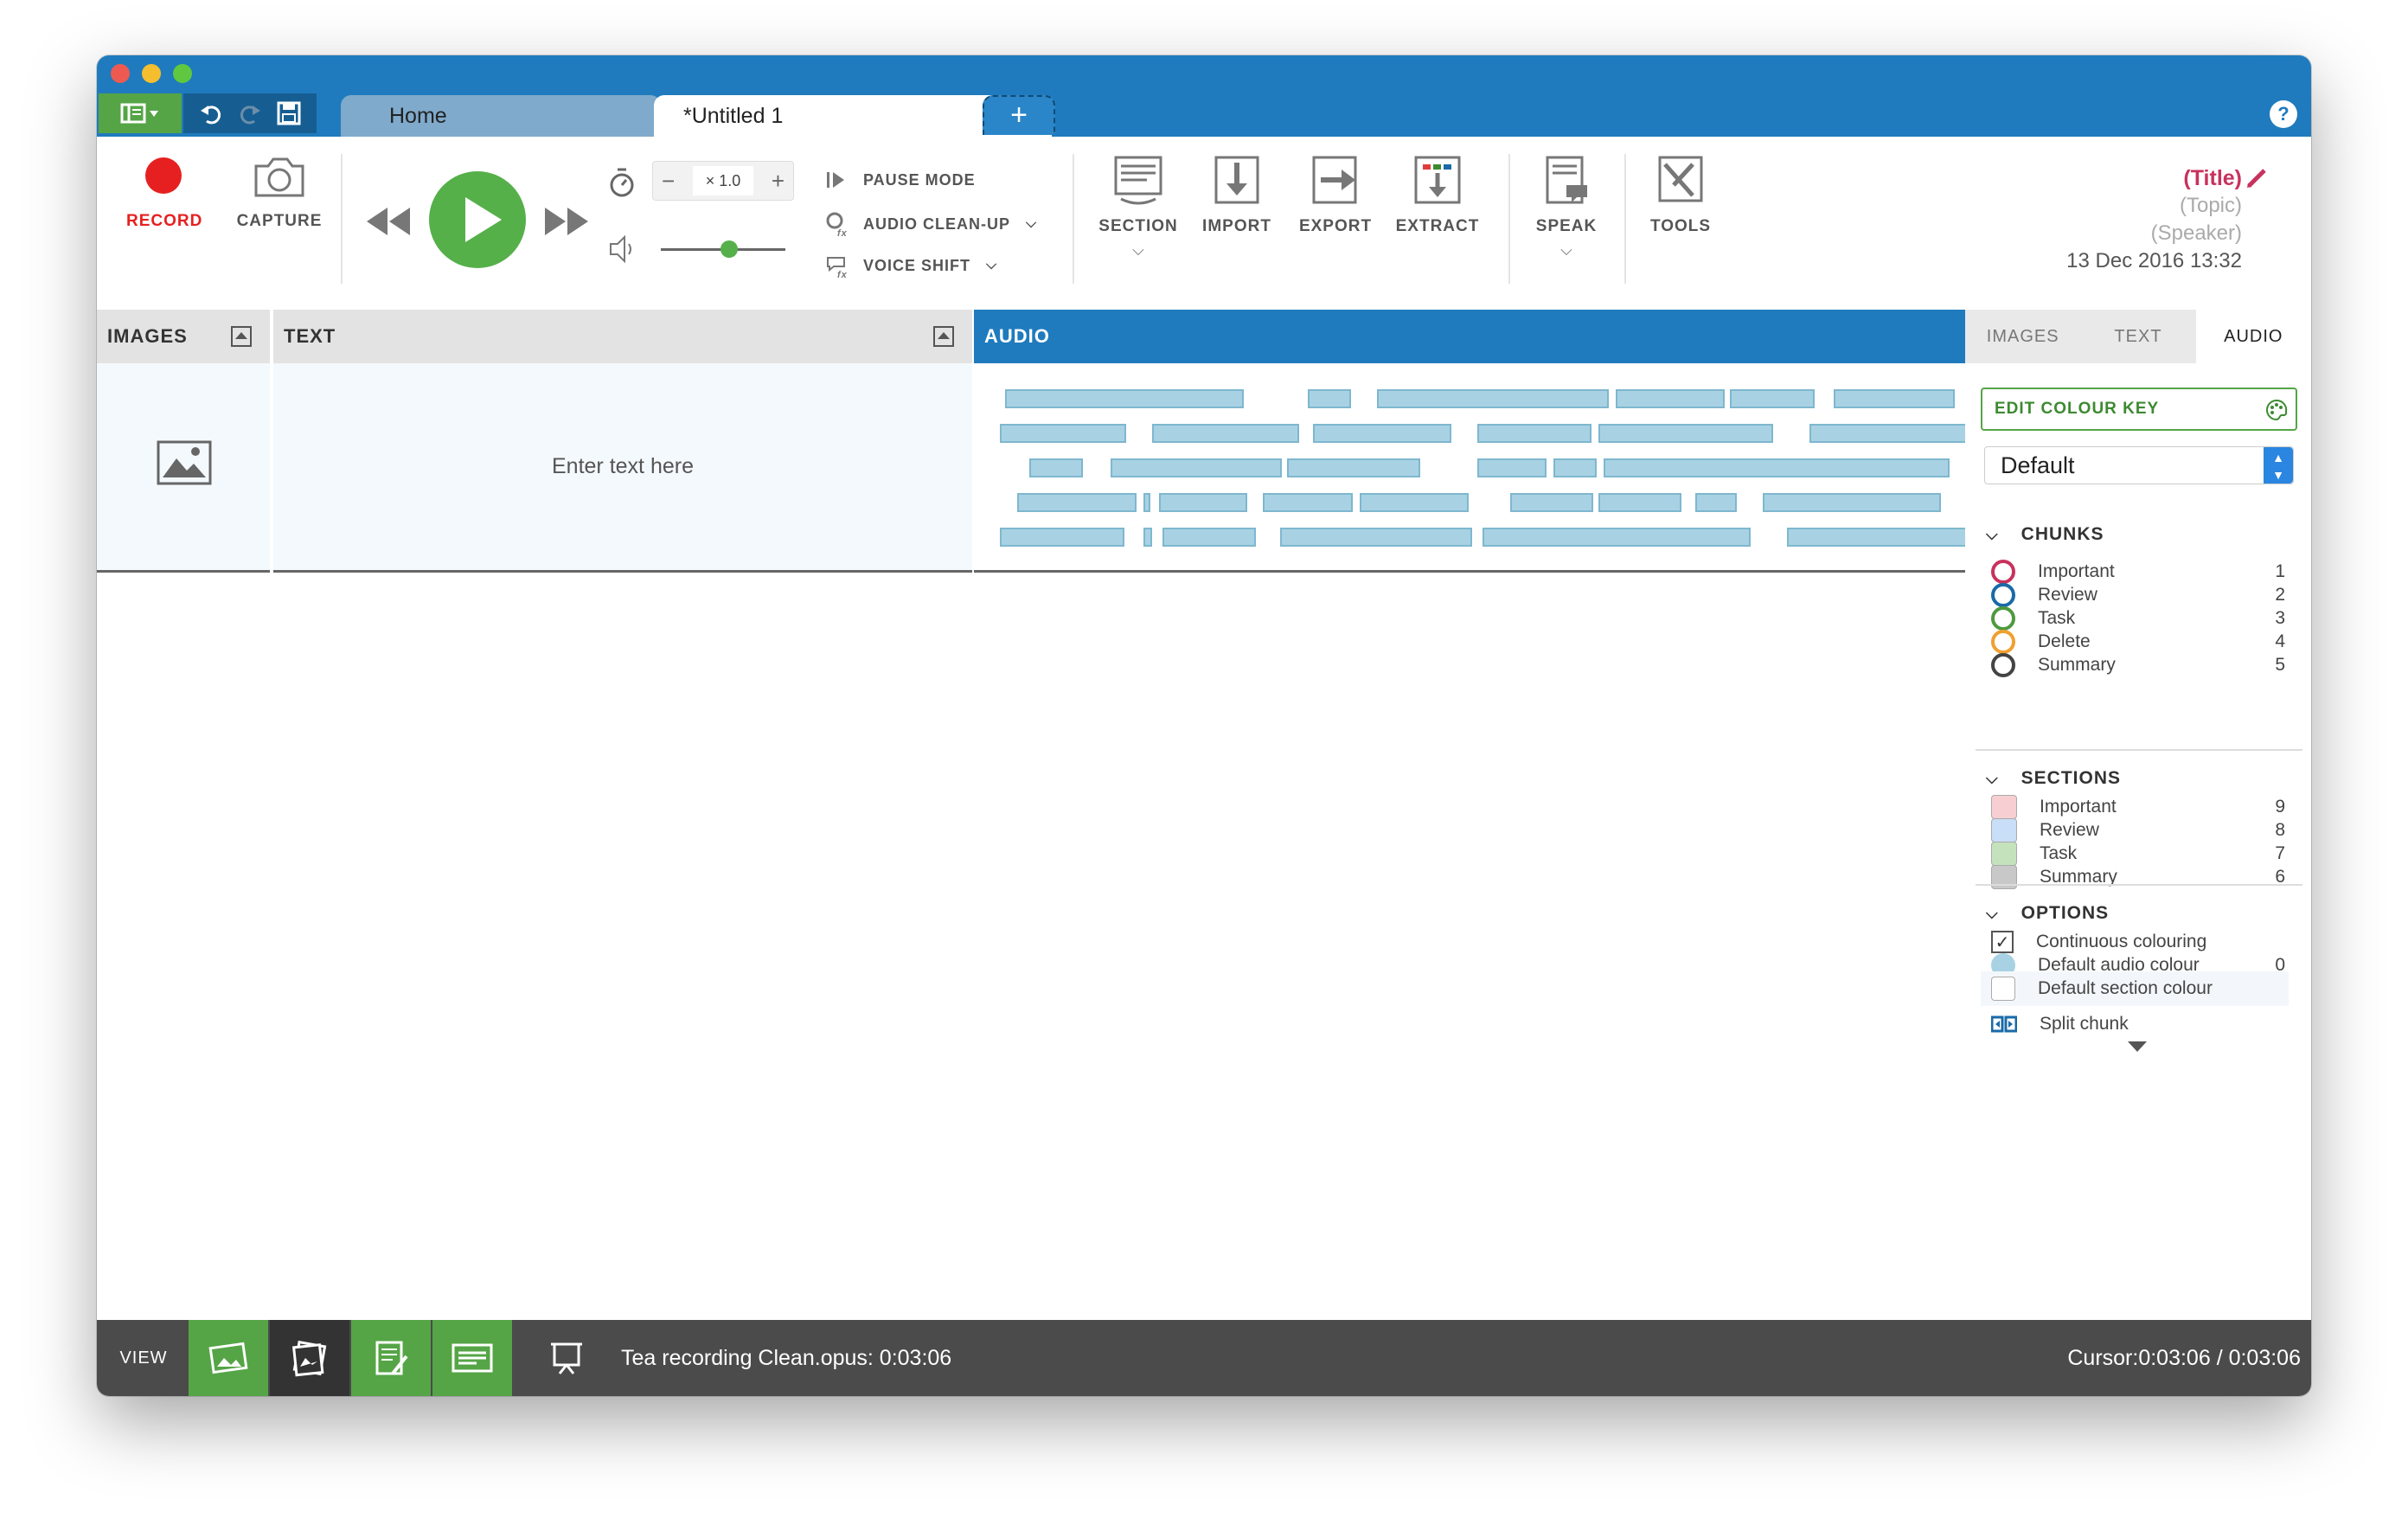 The height and width of the screenshot is (1531, 2408). What do you see at coordinates (164, 192) in the screenshot?
I see `record-button: RECORD` at bounding box center [164, 192].